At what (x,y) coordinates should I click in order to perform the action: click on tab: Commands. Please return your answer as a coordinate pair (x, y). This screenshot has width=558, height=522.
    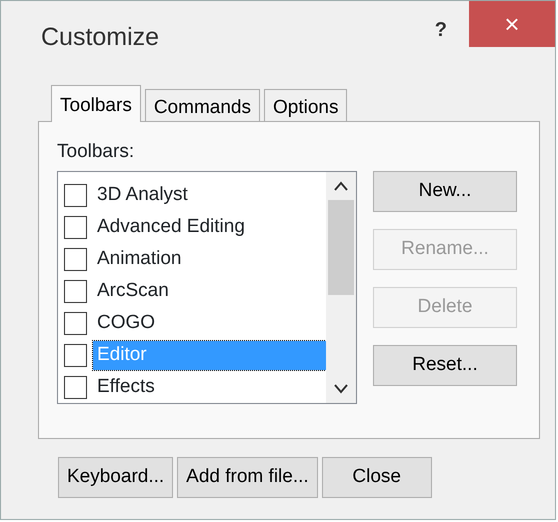
    Looking at the image, I should click on (202, 105).